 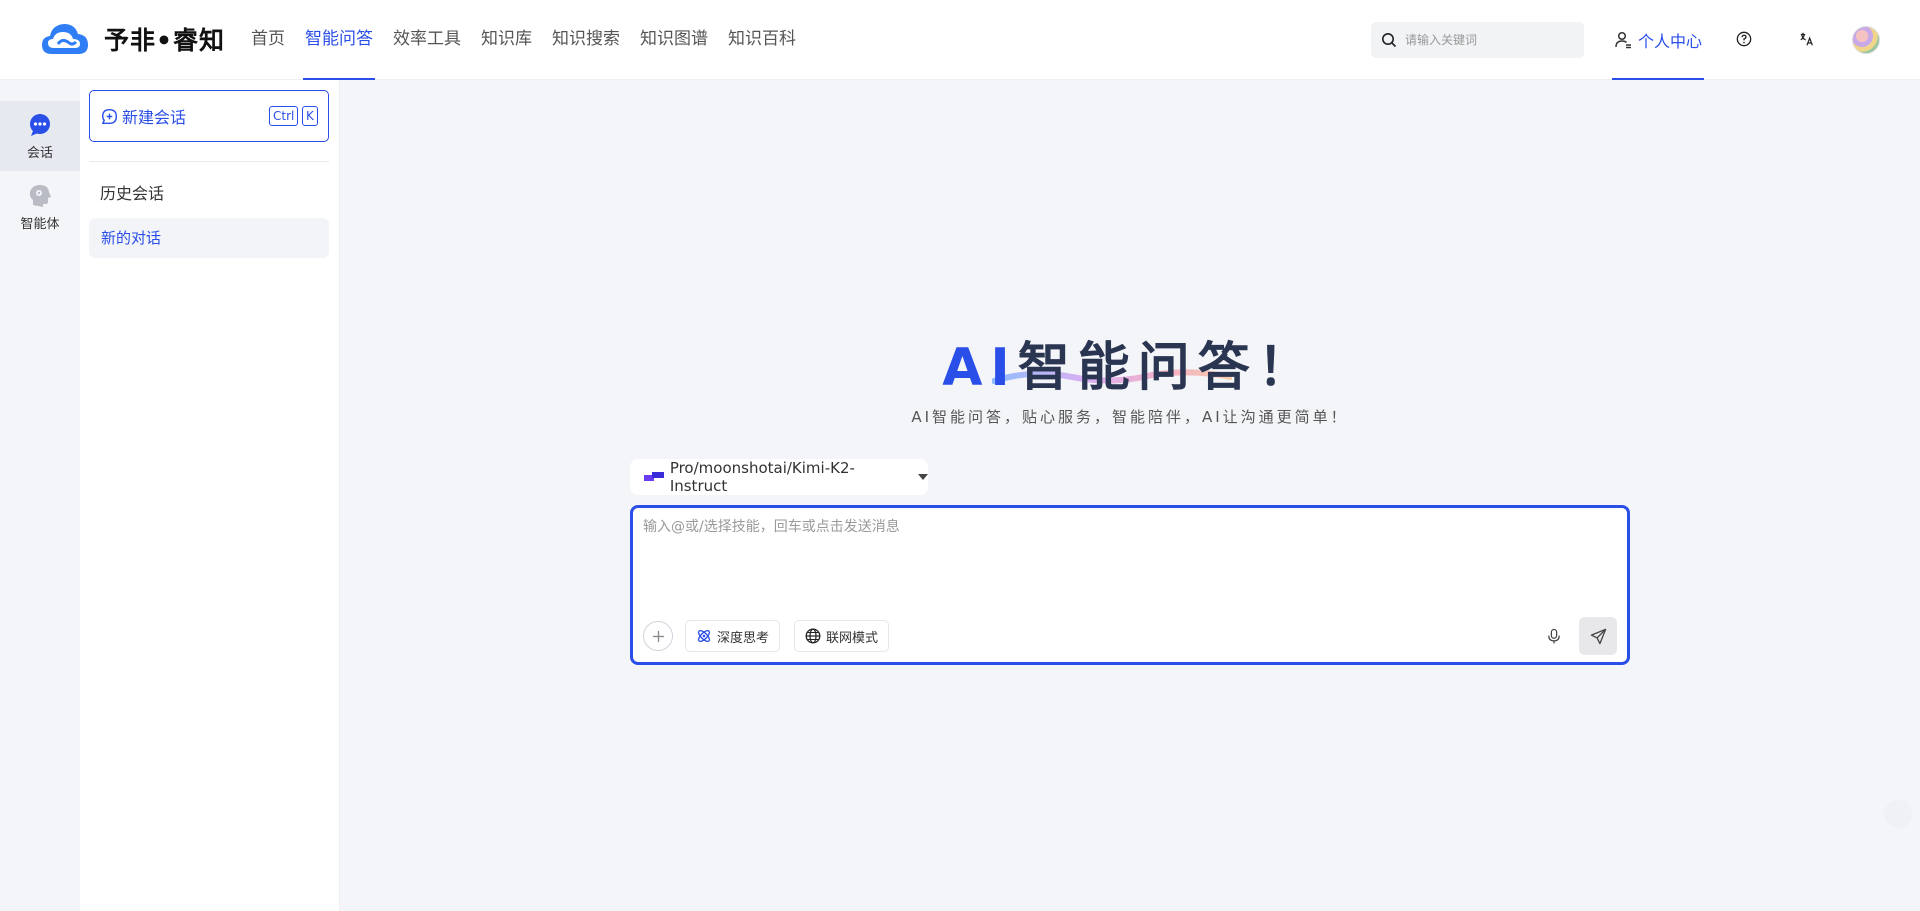 What do you see at coordinates (40, 495) in the screenshot?
I see `left-rail: 会话 智能体` at bounding box center [40, 495].